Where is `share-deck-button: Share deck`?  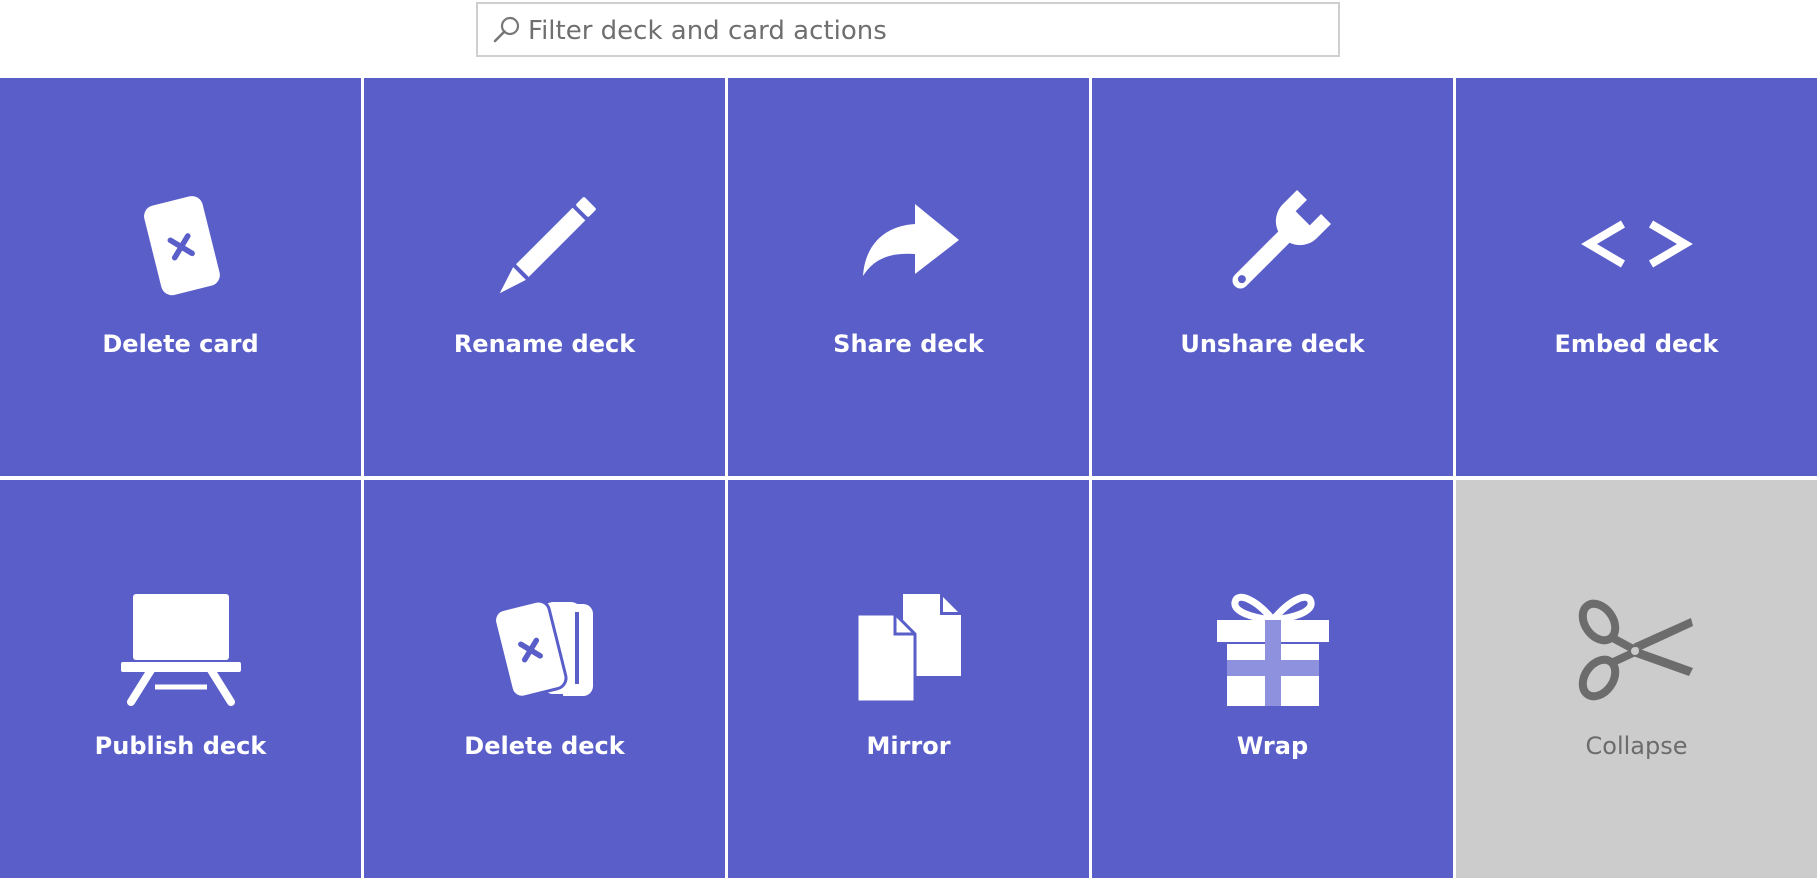 share-deck-button: Share deck is located at coordinates (908, 277).